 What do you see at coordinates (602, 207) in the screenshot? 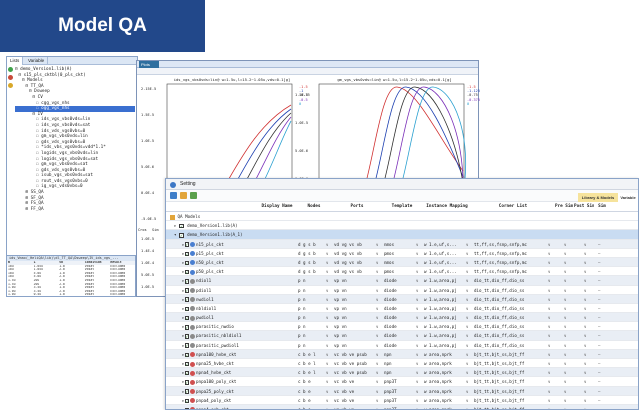
I see `col-sim: Sim` at bounding box center [602, 207].